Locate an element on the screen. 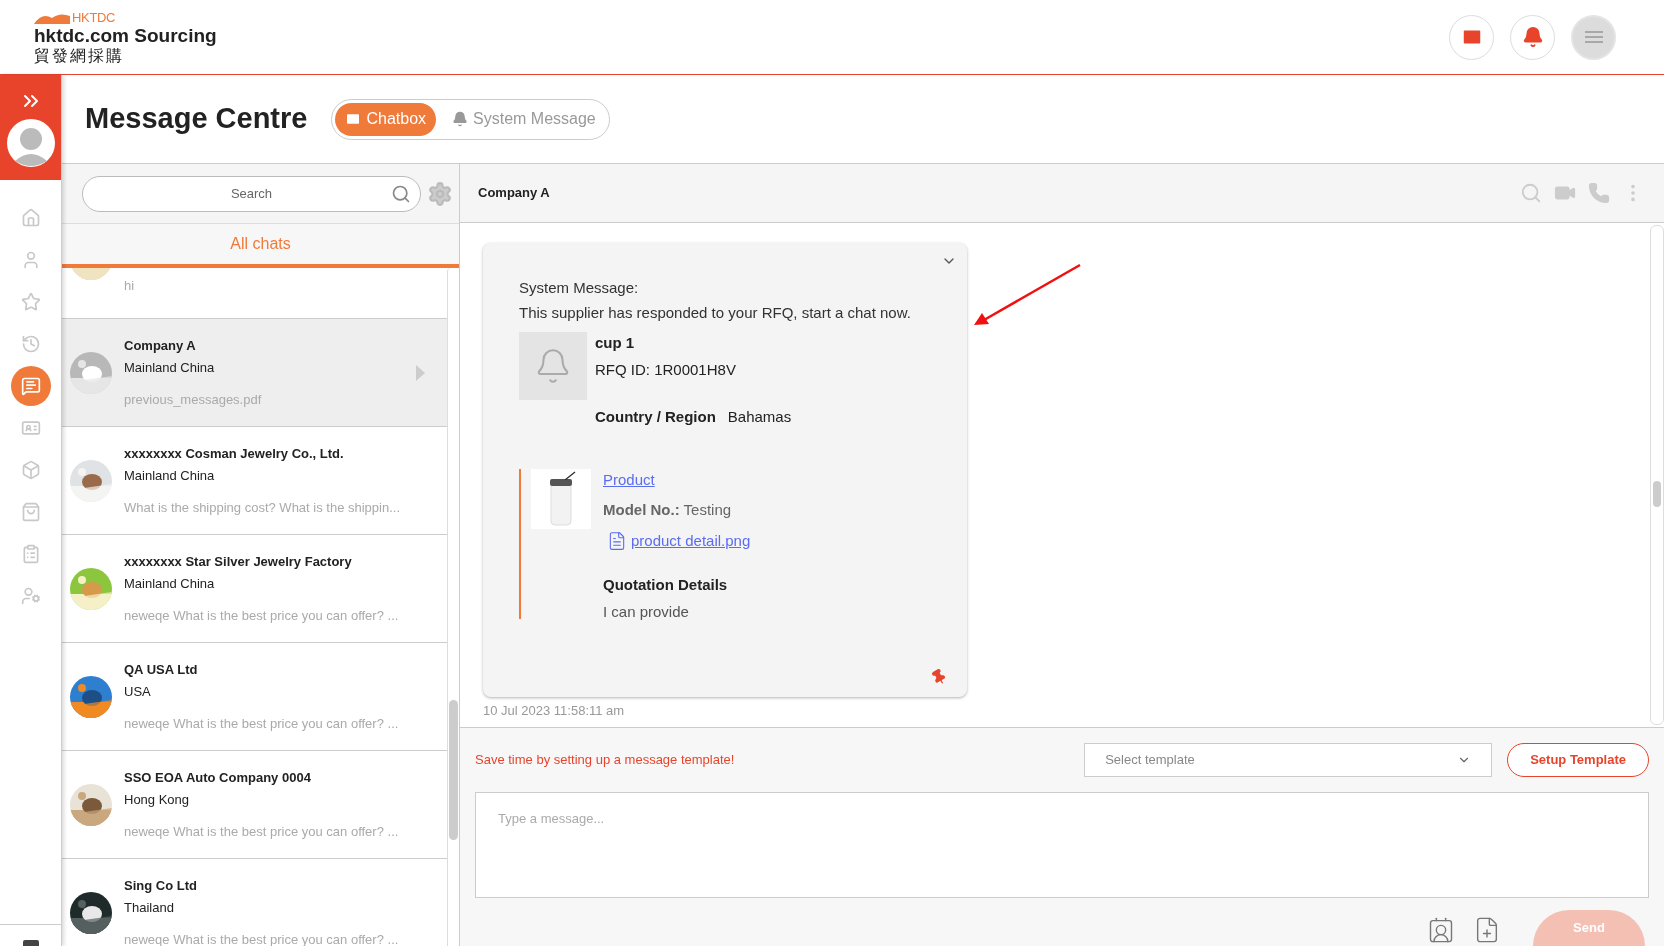 This screenshot has height=946, width=1664. avatar-icon is located at coordinates (30, 143).